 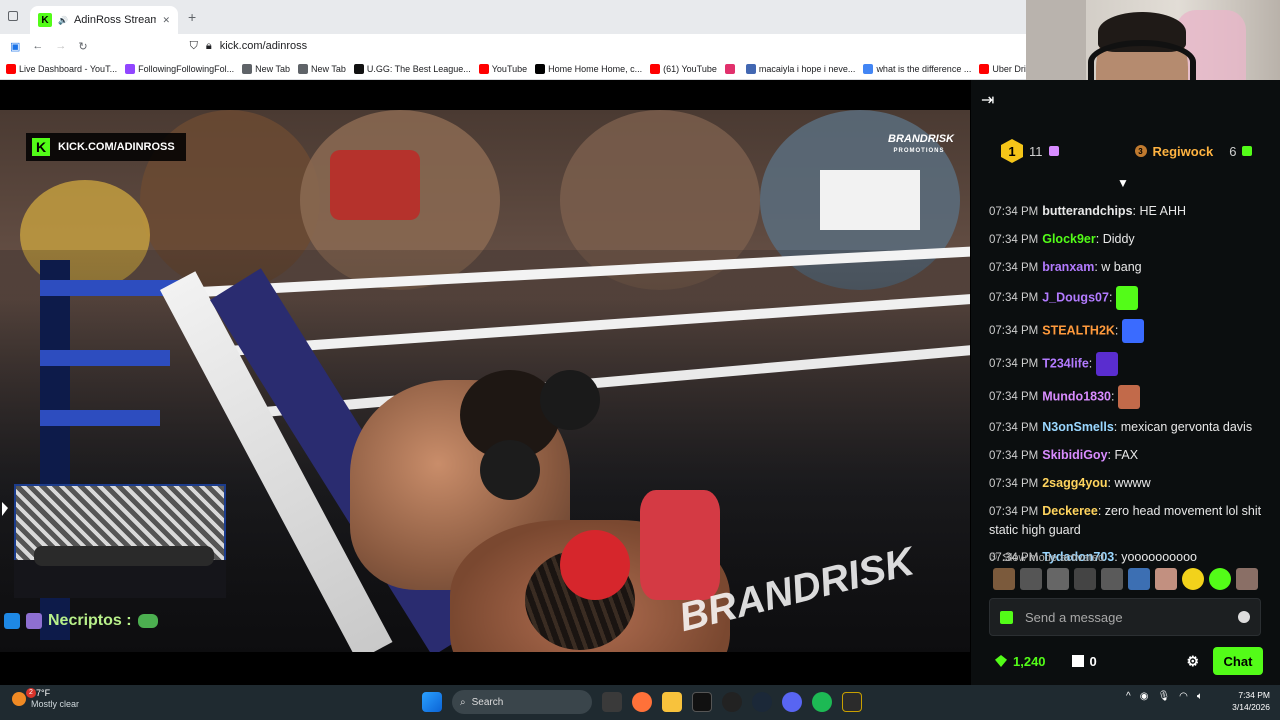 What do you see at coordinates (194, 46) in the screenshot?
I see `shield-icon: ⛉` at bounding box center [194, 46].